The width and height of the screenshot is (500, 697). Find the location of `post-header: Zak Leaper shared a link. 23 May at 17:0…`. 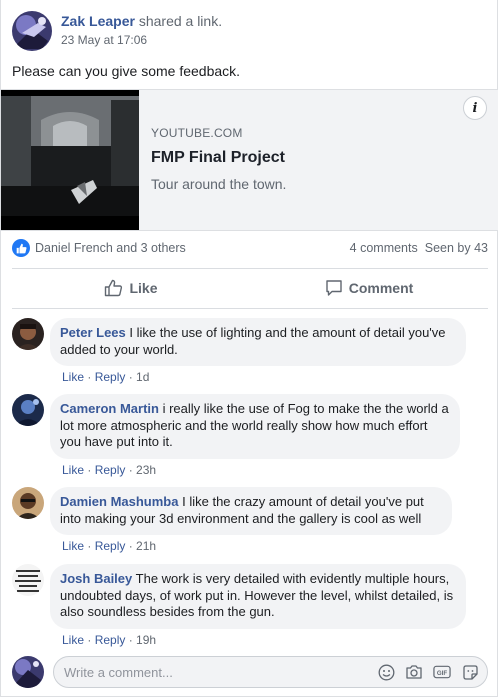

post-header: Zak Leaper shared a link. 23 May at 17:0… is located at coordinates (117, 31).